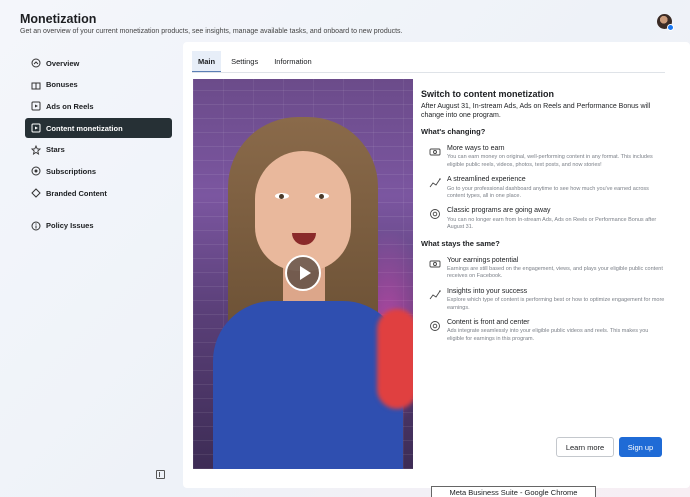 This screenshot has height=497, width=690. What do you see at coordinates (160, 474) in the screenshot?
I see `collapse-sidebar-icon` at bounding box center [160, 474].